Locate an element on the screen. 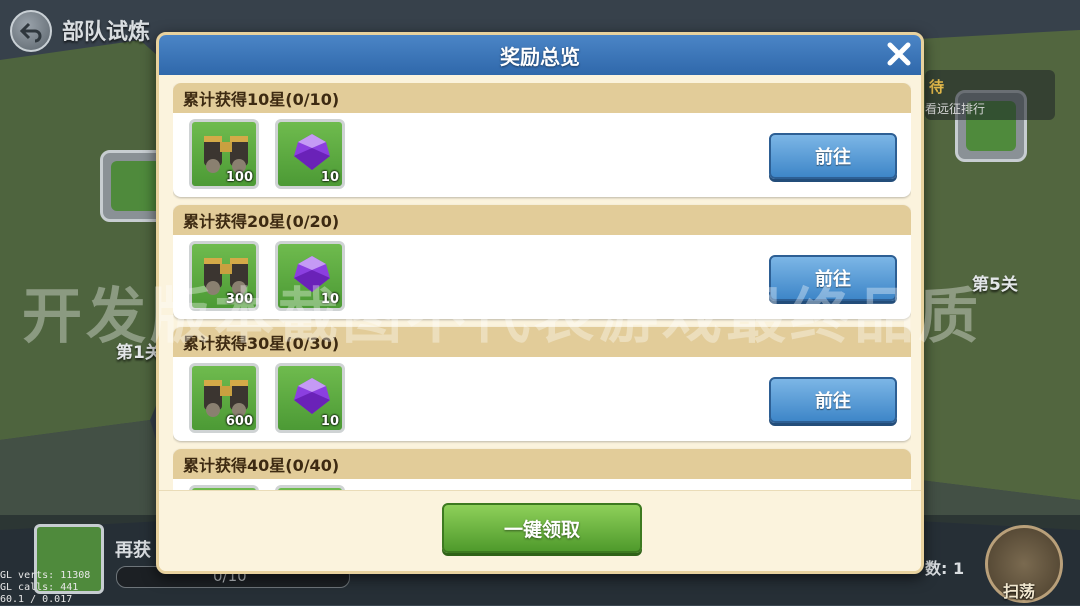 This screenshot has height=606, width=1080. page-title: 部队试炼 is located at coordinates (106, 32).